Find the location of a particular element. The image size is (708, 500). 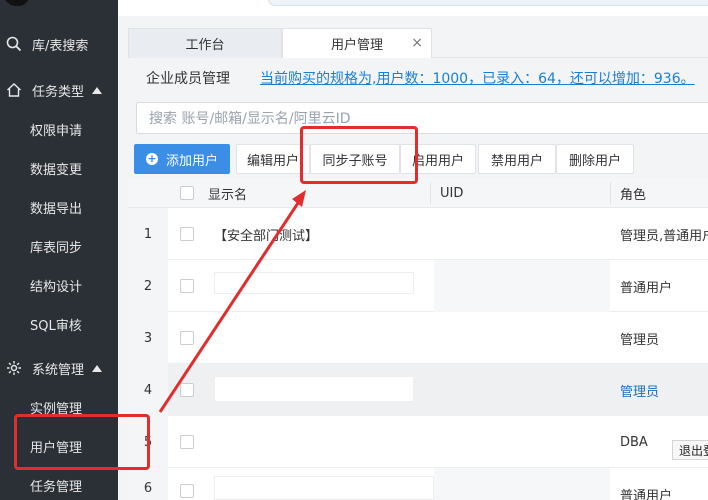

button-label: 禁用用户 is located at coordinates (516, 161).